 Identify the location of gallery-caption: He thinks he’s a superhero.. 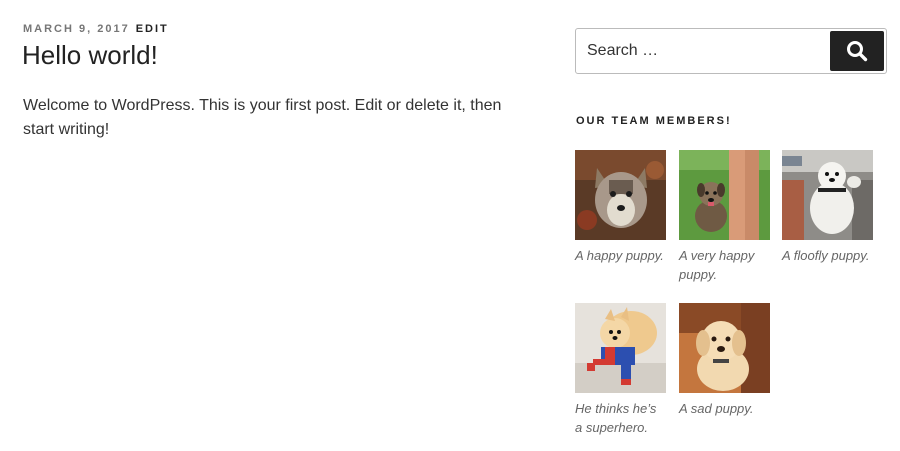
(616, 418).